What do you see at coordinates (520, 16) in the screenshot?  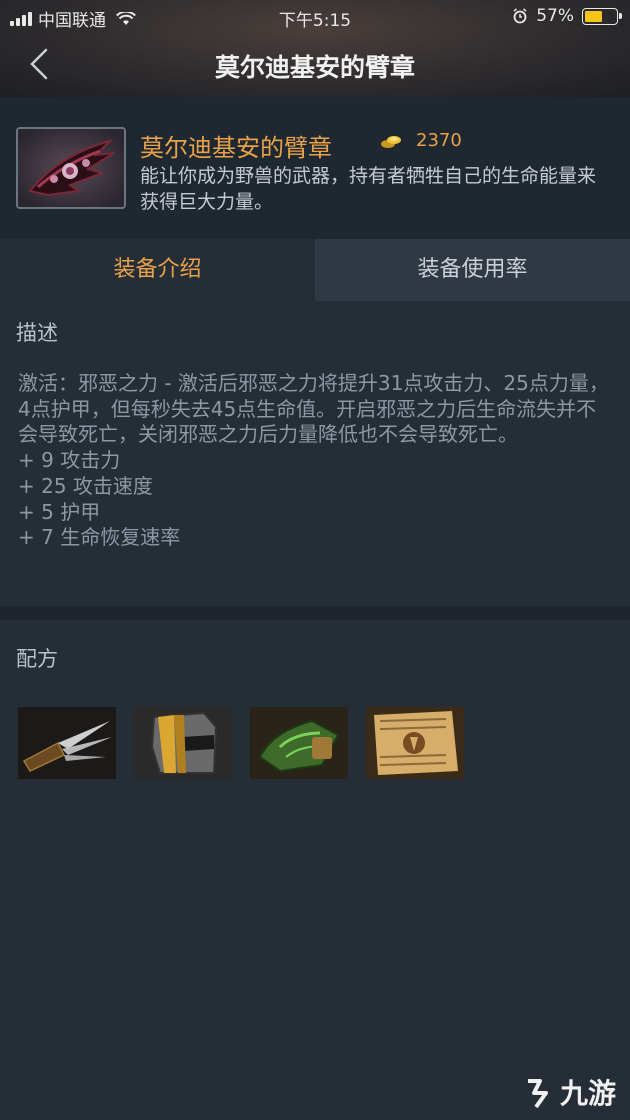 I see `alarm-icon` at bounding box center [520, 16].